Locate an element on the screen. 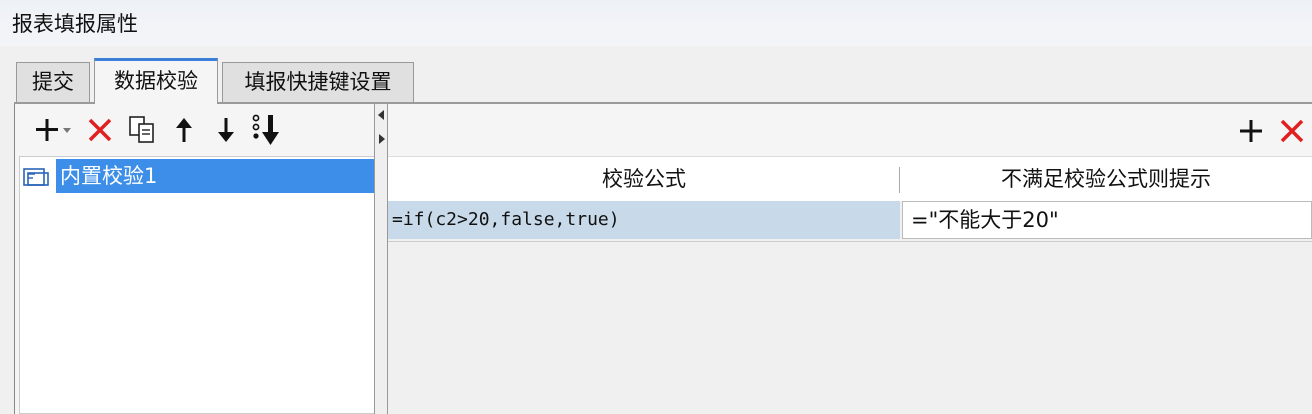  move-down-icon is located at coordinates (226, 130).